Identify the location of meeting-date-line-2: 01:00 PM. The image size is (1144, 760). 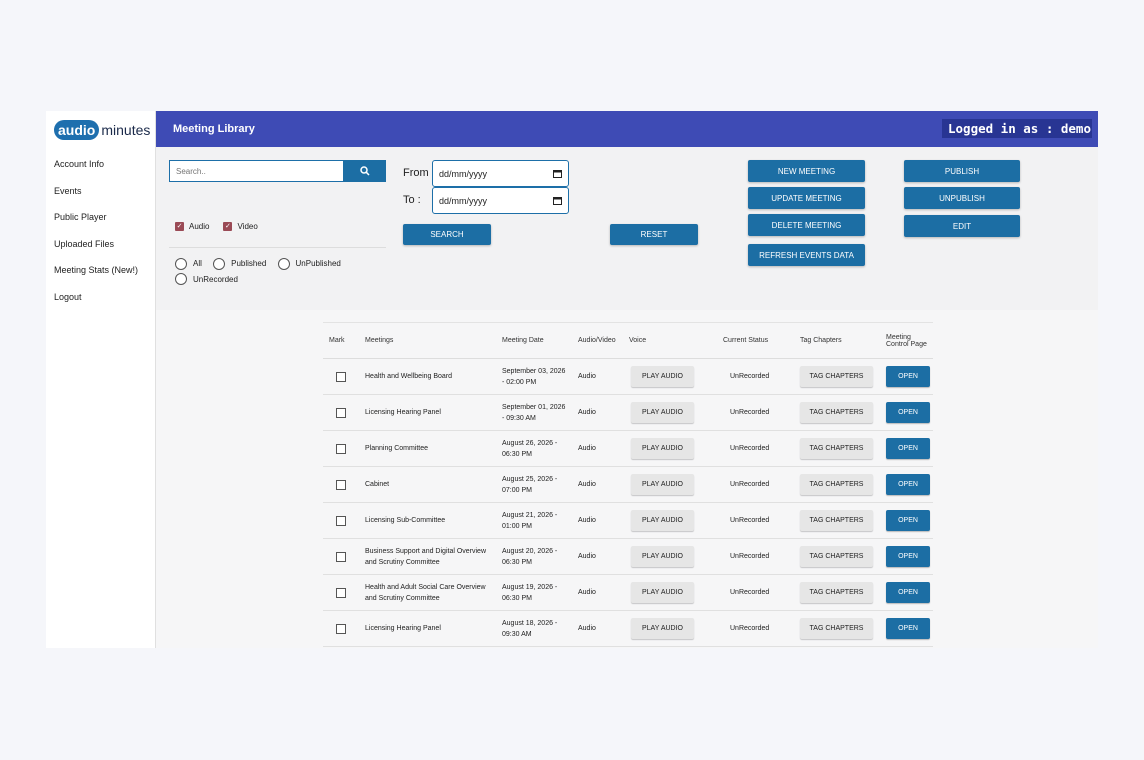
(517, 526).